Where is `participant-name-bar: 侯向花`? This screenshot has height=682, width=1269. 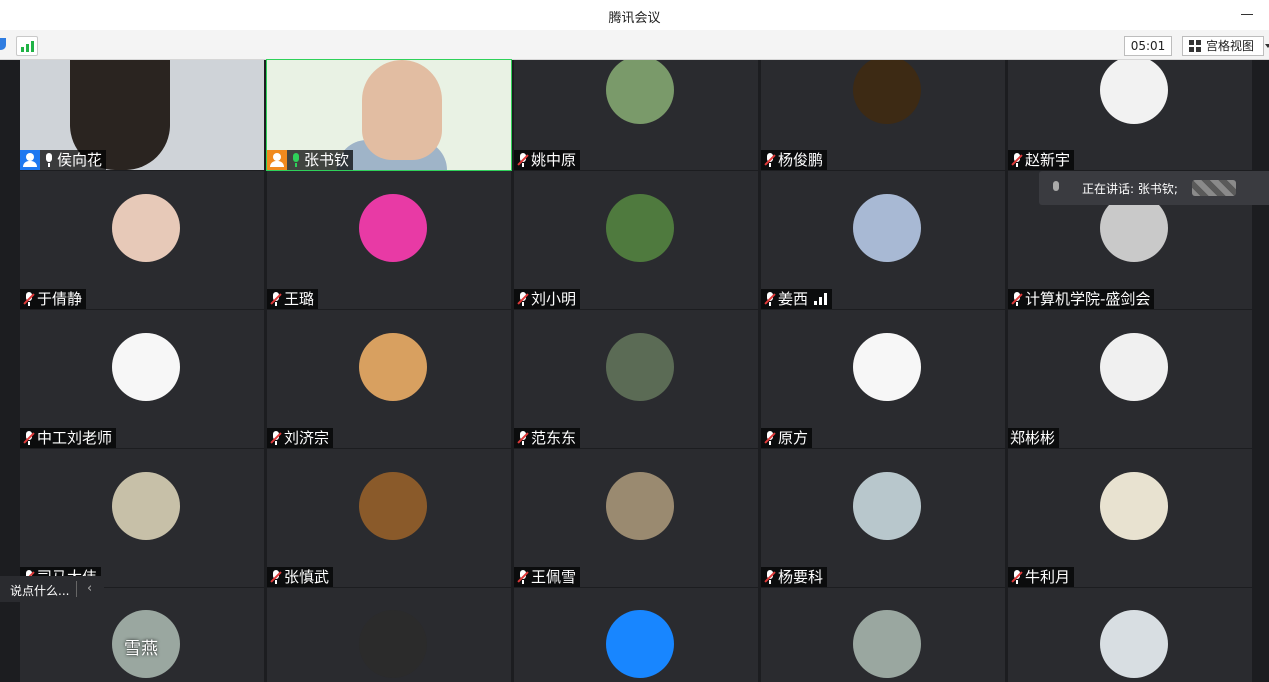
participant-name-bar: 侯向花 is located at coordinates (63, 160).